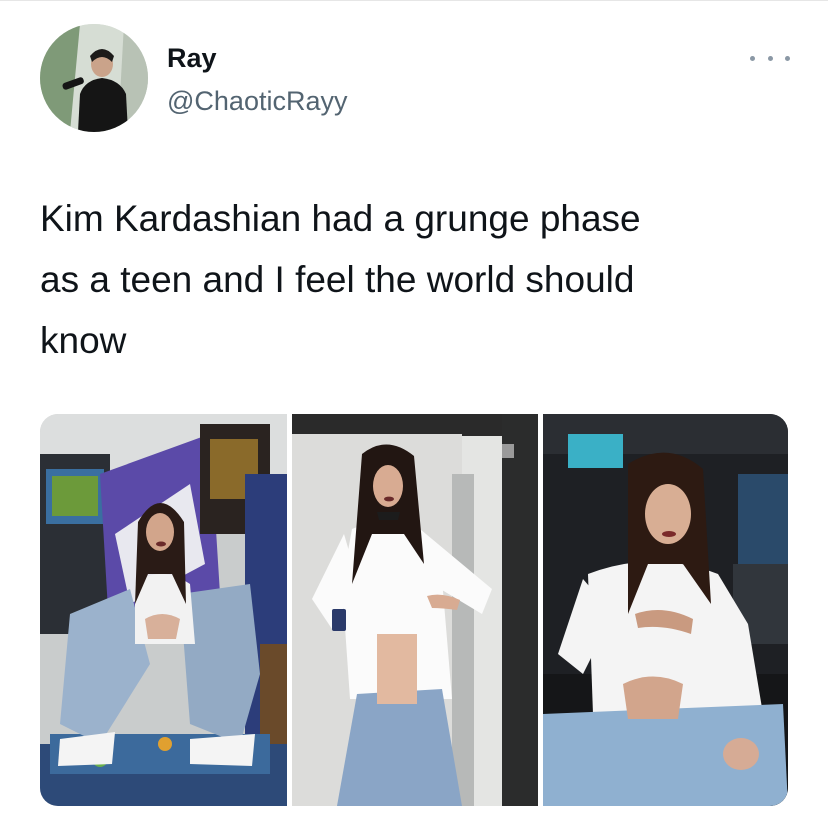  What do you see at coordinates (415, 80) in the screenshot?
I see `tweet-header: Ray @ChaoticRayy` at bounding box center [415, 80].